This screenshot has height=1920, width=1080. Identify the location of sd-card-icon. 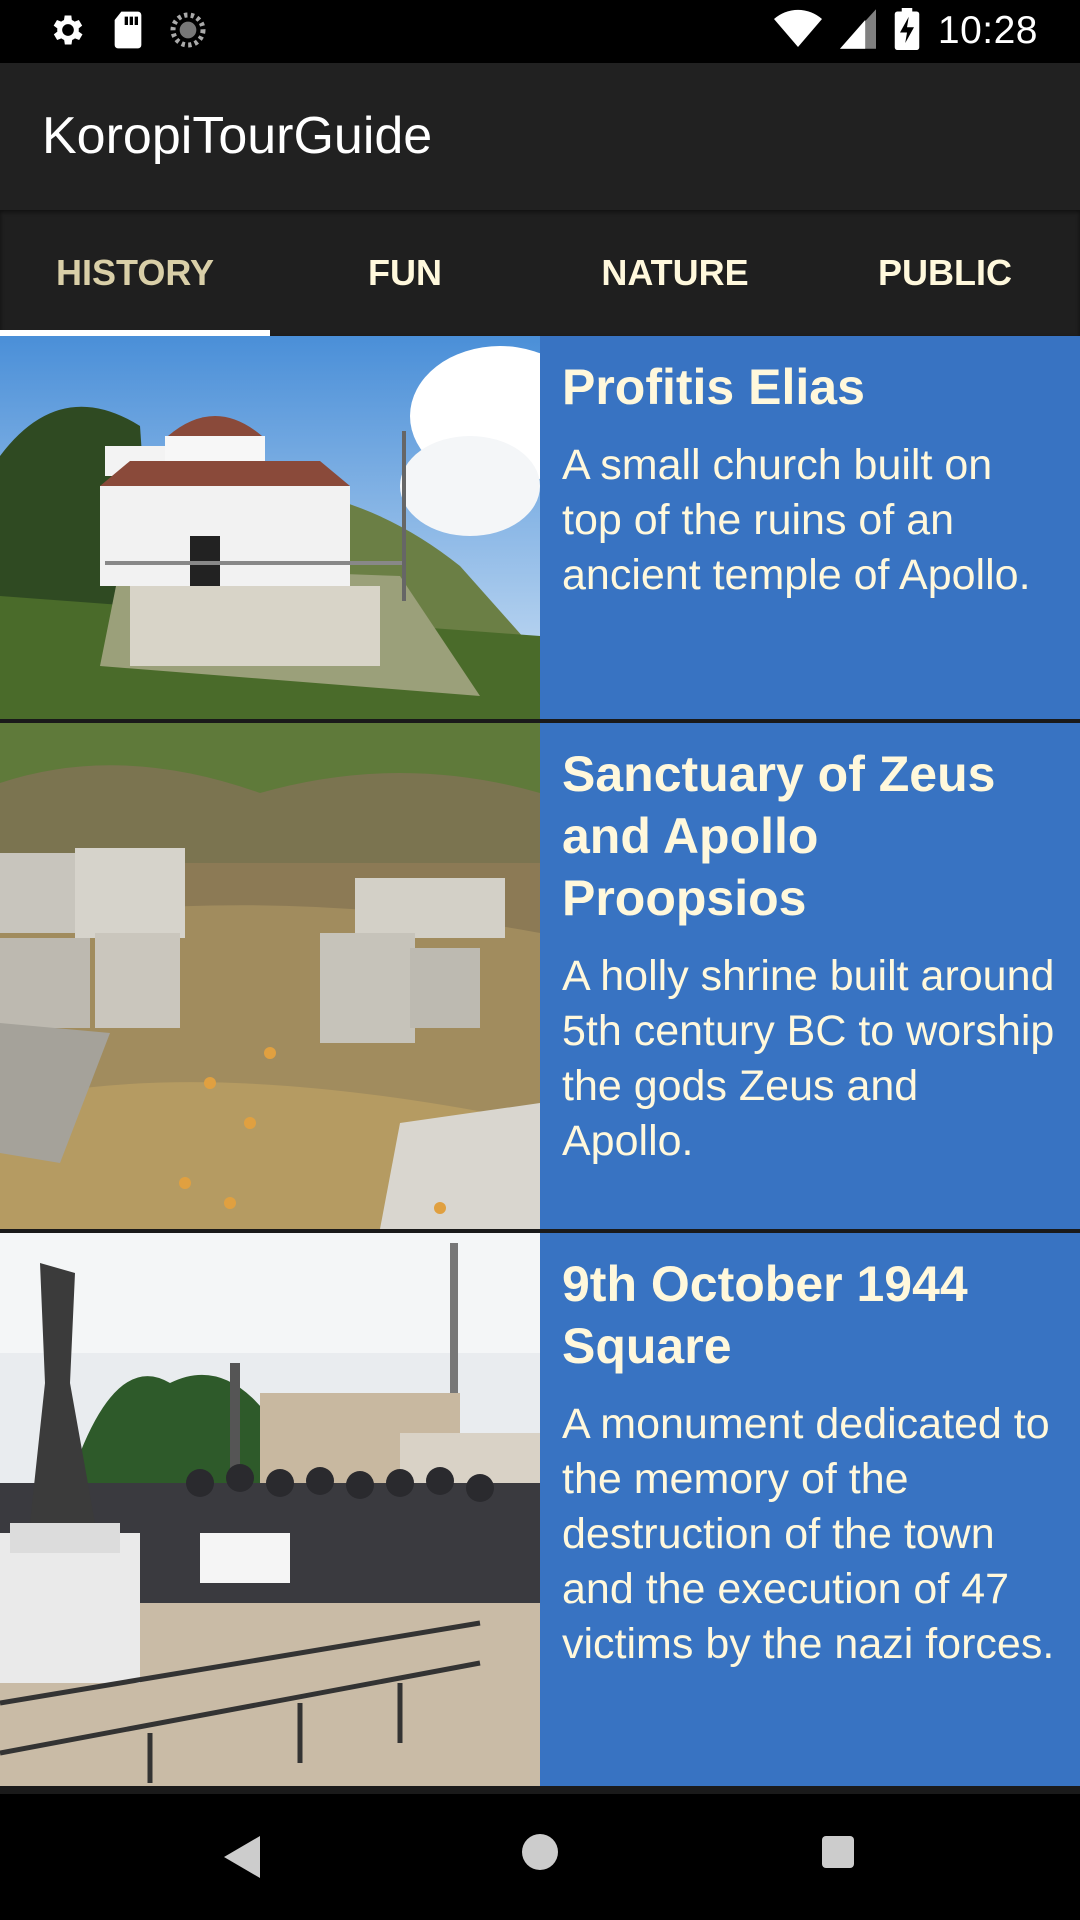
(128, 32).